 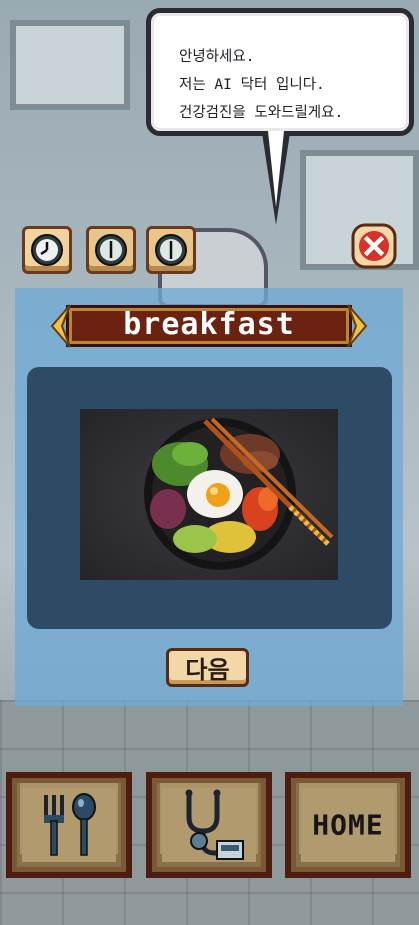 What do you see at coordinates (276, 178) in the screenshot?
I see `speech-bubble-tail` at bounding box center [276, 178].